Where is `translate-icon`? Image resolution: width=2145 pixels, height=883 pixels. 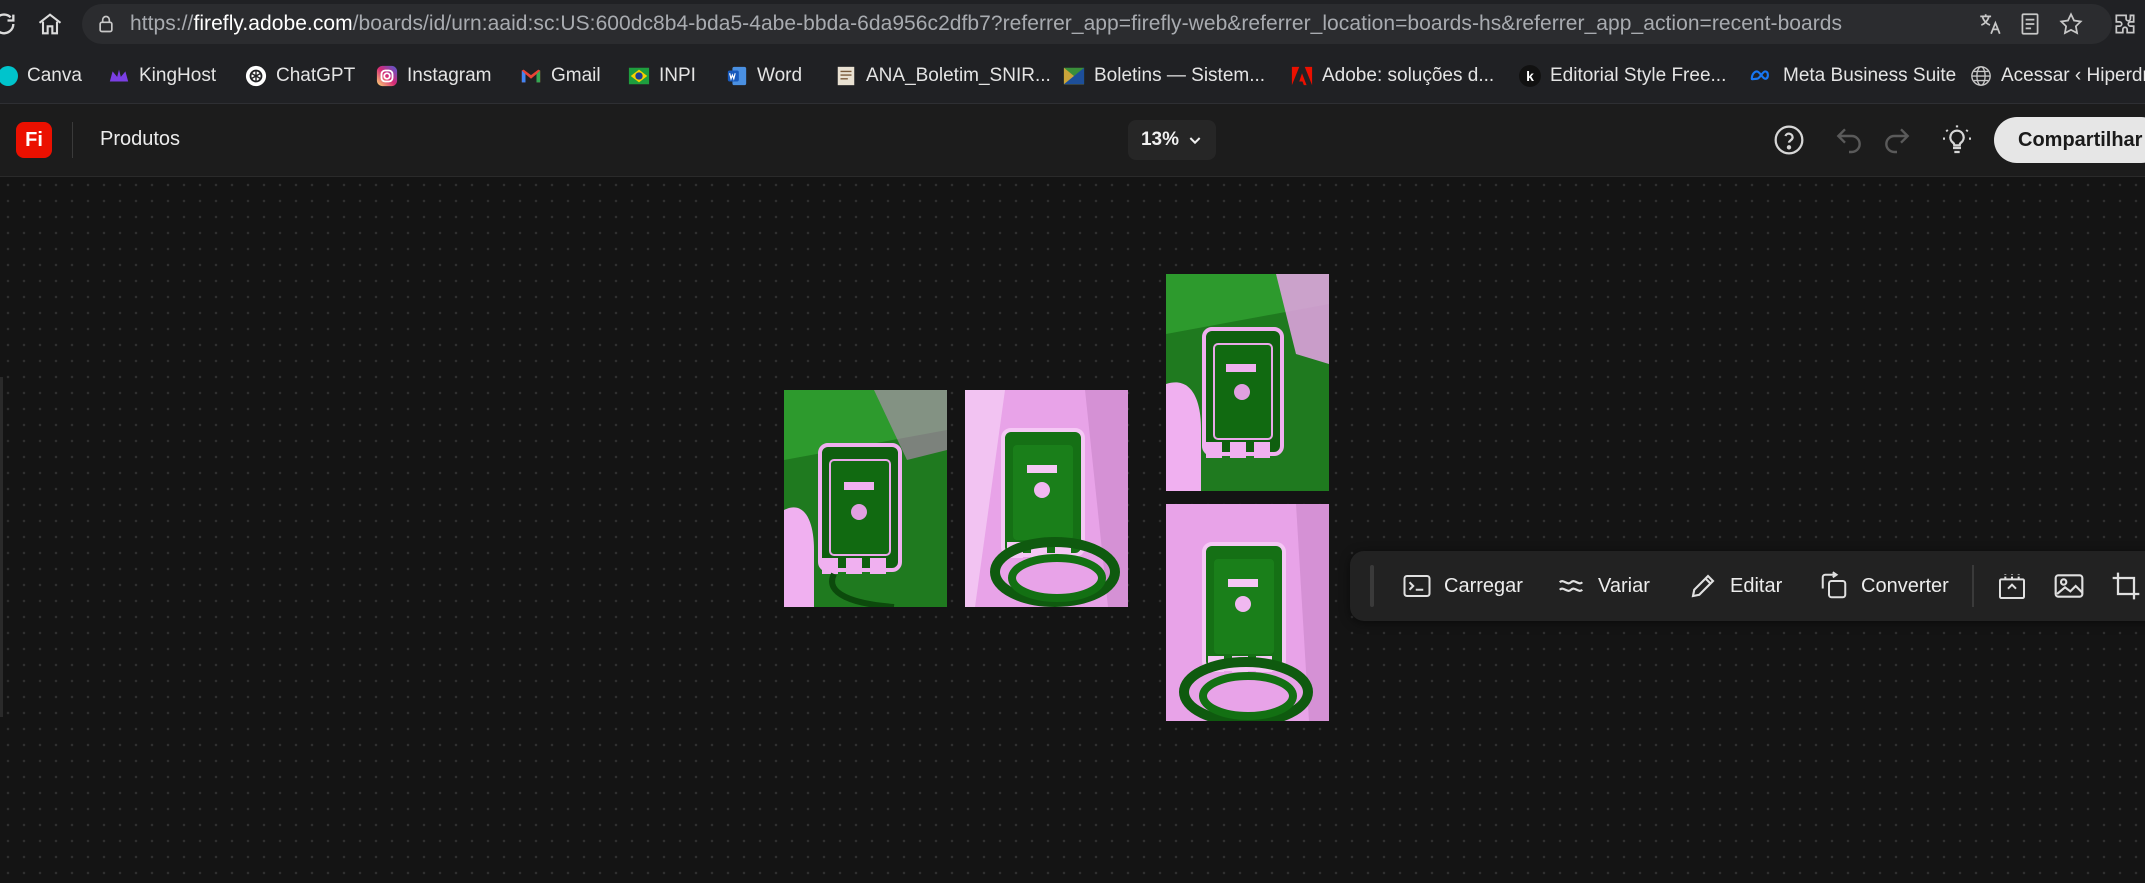
translate-icon is located at coordinates (1990, 24).